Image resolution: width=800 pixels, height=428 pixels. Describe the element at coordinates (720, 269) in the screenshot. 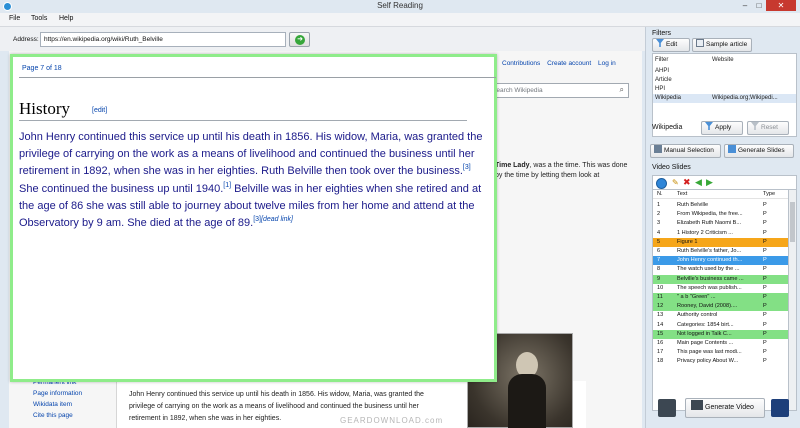

I see `slide-row: 8 The watch used by the ... P` at that location.